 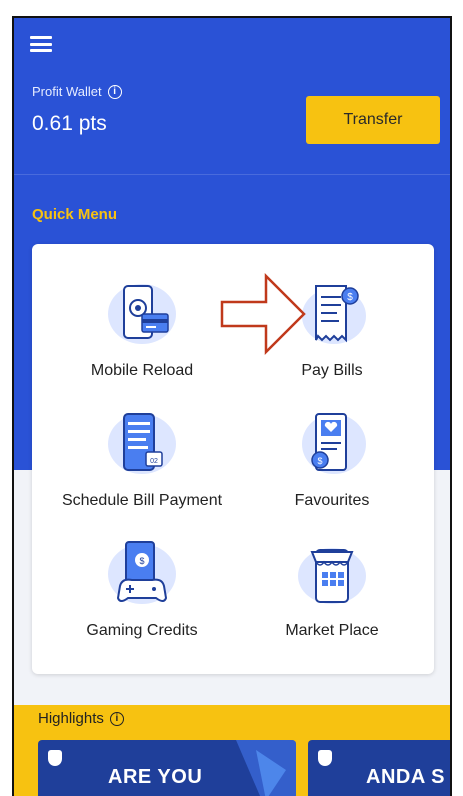 What do you see at coordinates (263, 314) in the screenshot?
I see `annotation-arrow` at bounding box center [263, 314].